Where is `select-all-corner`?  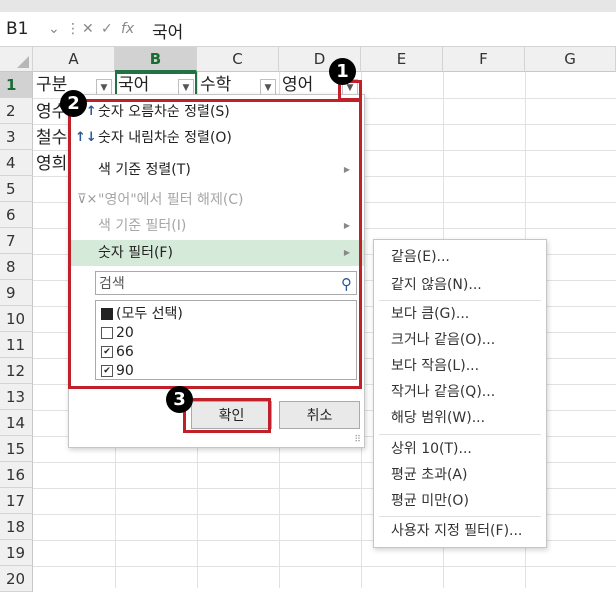
select-all-corner is located at coordinates (16, 59).